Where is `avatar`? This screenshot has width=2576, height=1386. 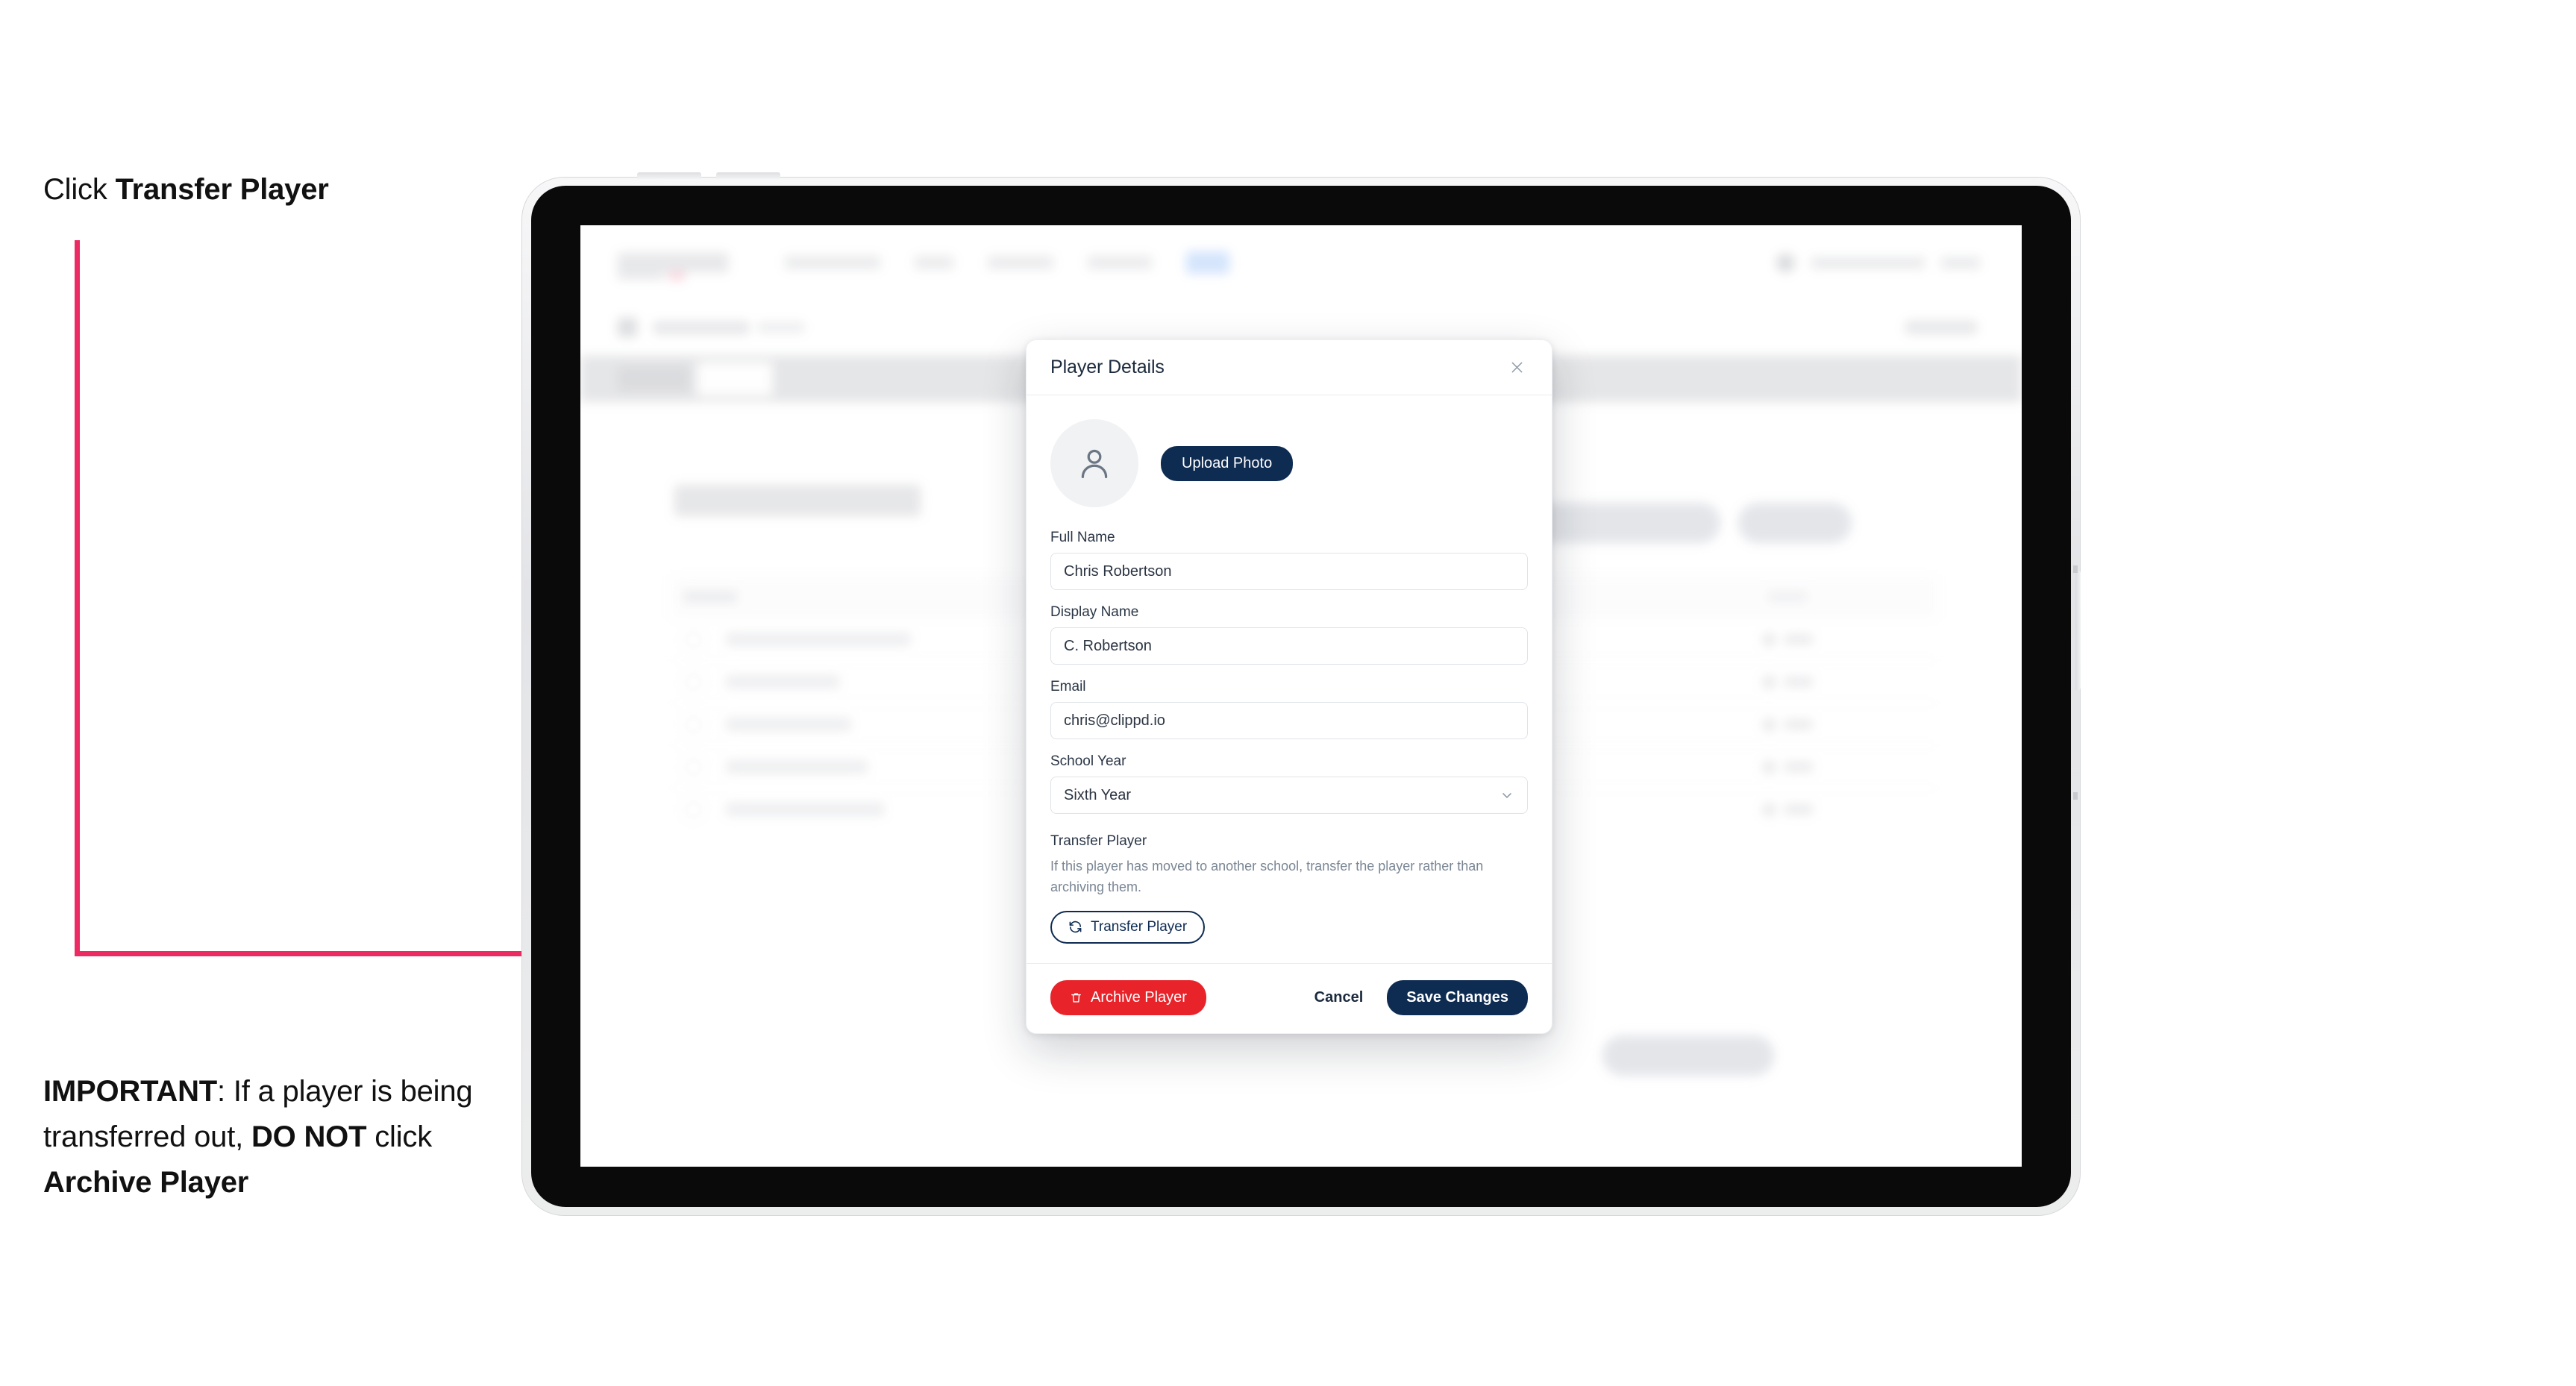
avatar is located at coordinates (1094, 463).